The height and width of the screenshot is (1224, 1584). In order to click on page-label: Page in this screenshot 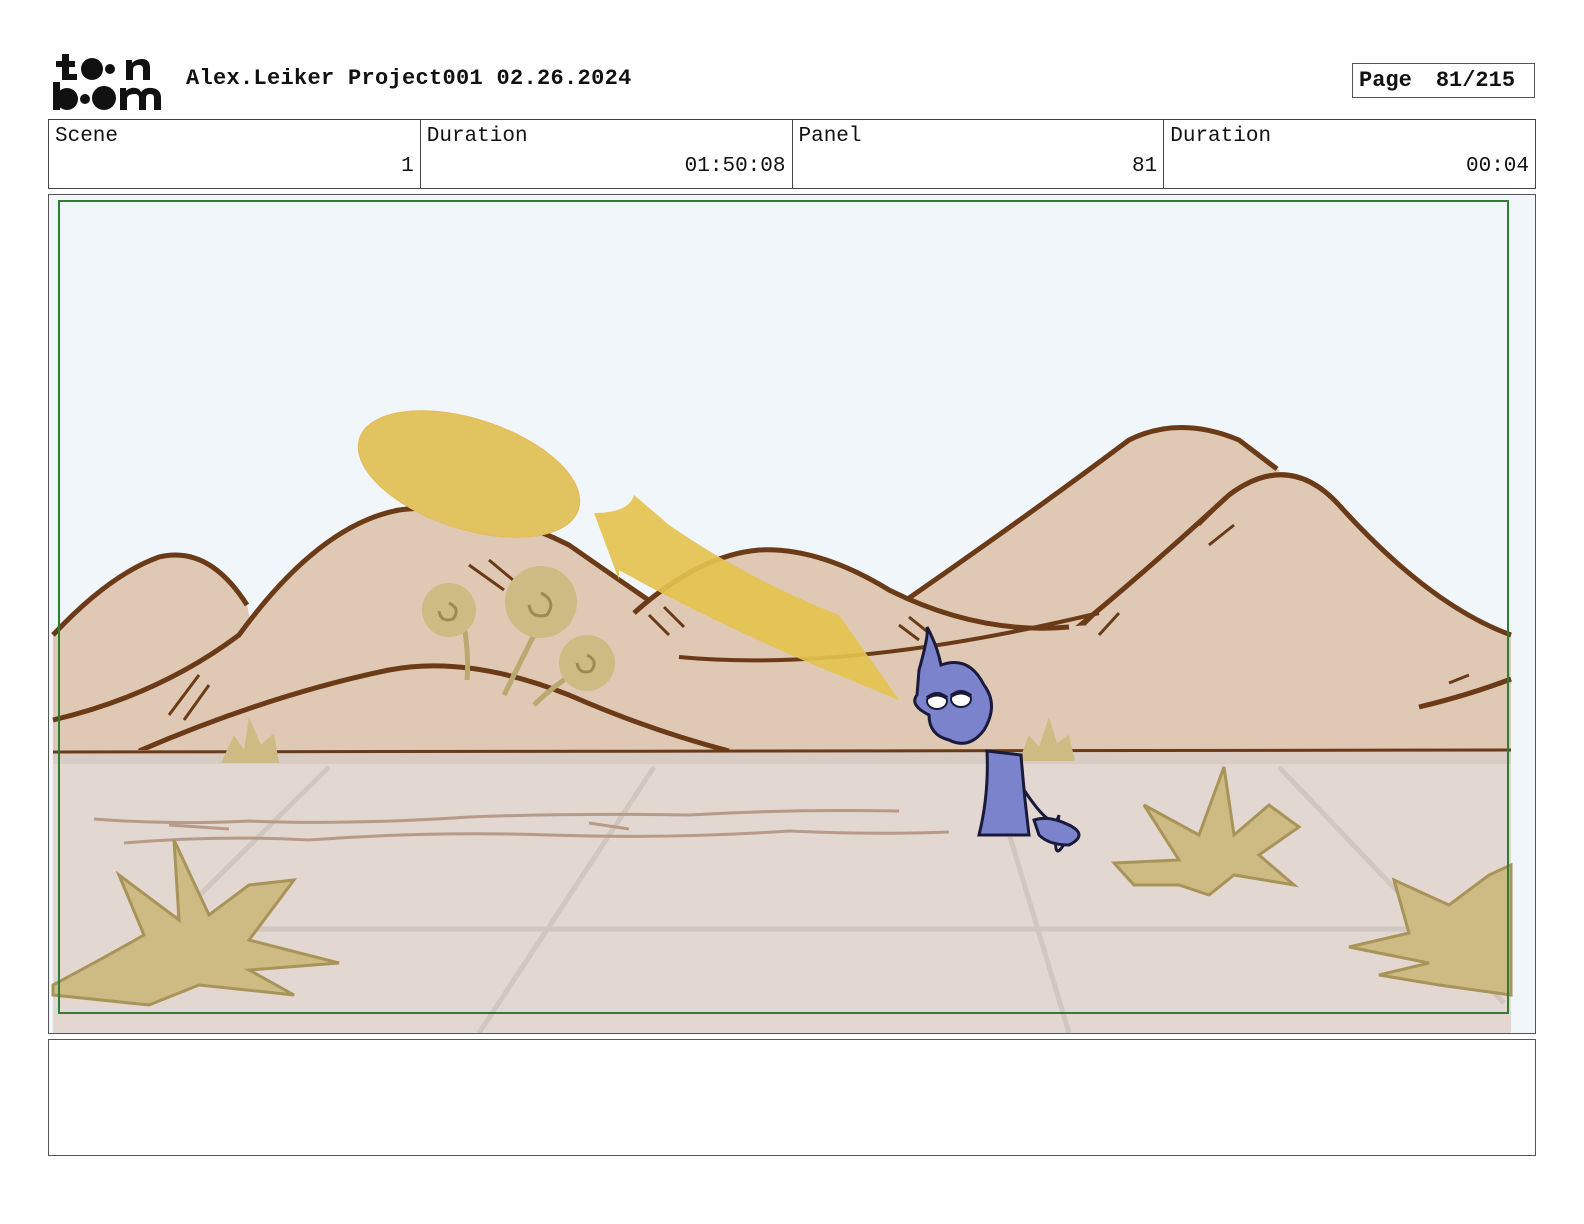, I will do `click(1385, 80)`.